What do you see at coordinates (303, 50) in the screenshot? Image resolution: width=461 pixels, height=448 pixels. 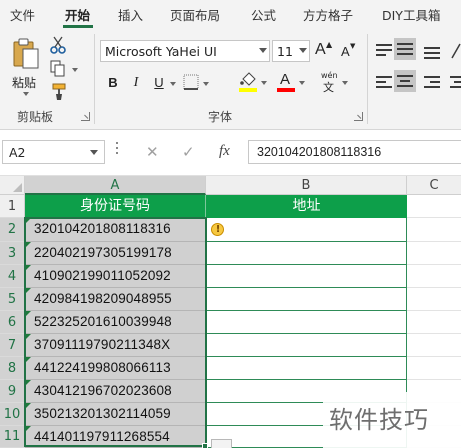 I see `chevron-down-icon` at bounding box center [303, 50].